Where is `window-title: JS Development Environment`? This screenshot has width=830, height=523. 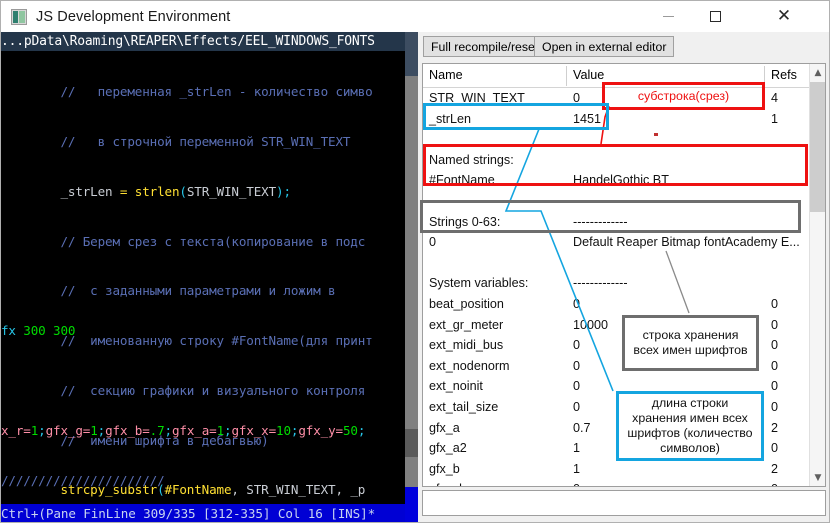 window-title: JS Development Environment is located at coordinates (133, 16).